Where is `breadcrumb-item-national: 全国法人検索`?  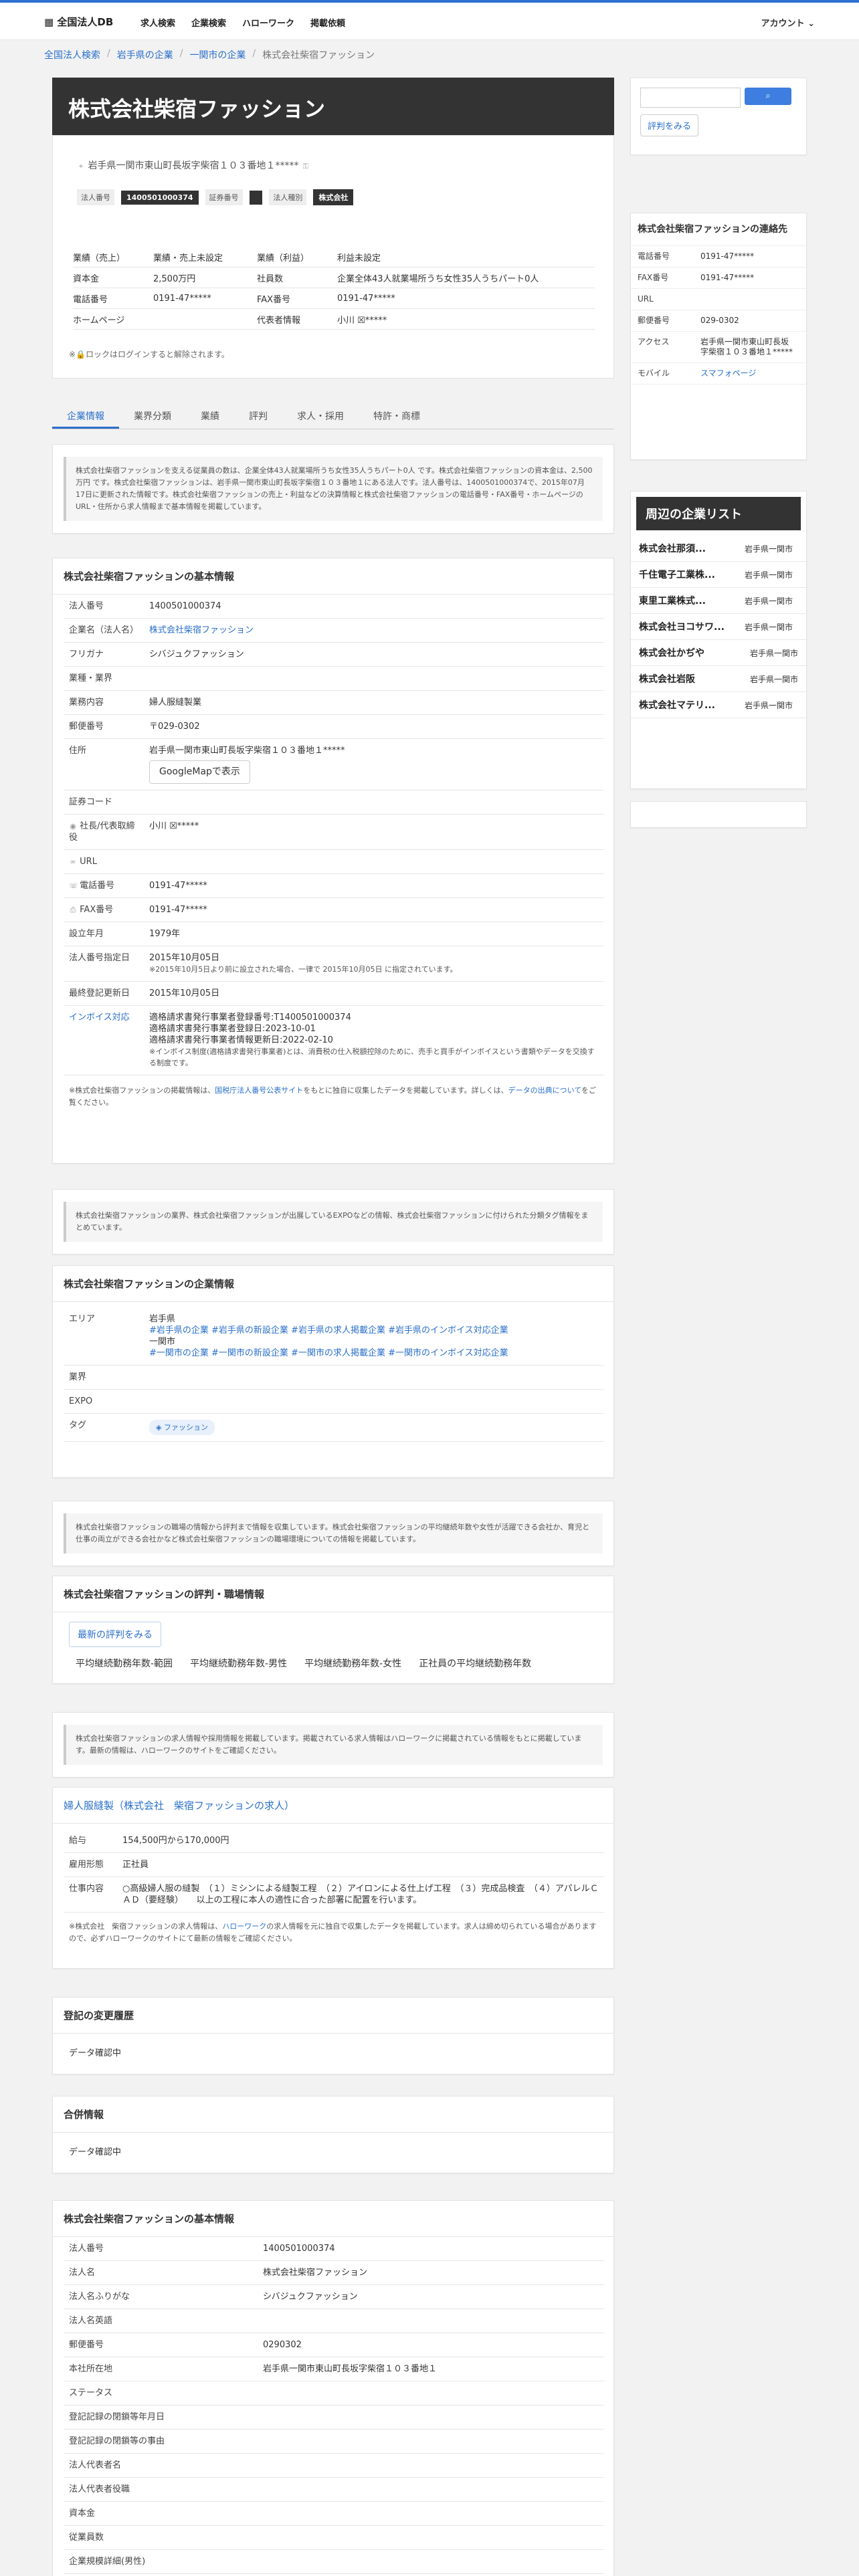 breadcrumb-item-national: 全国法人検索 is located at coordinates (72, 55).